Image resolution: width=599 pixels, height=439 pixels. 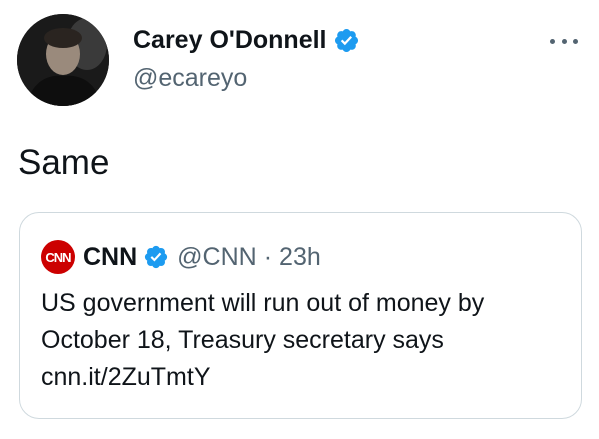 I want to click on author-name: Carey O'Donnell, so click(x=230, y=40).